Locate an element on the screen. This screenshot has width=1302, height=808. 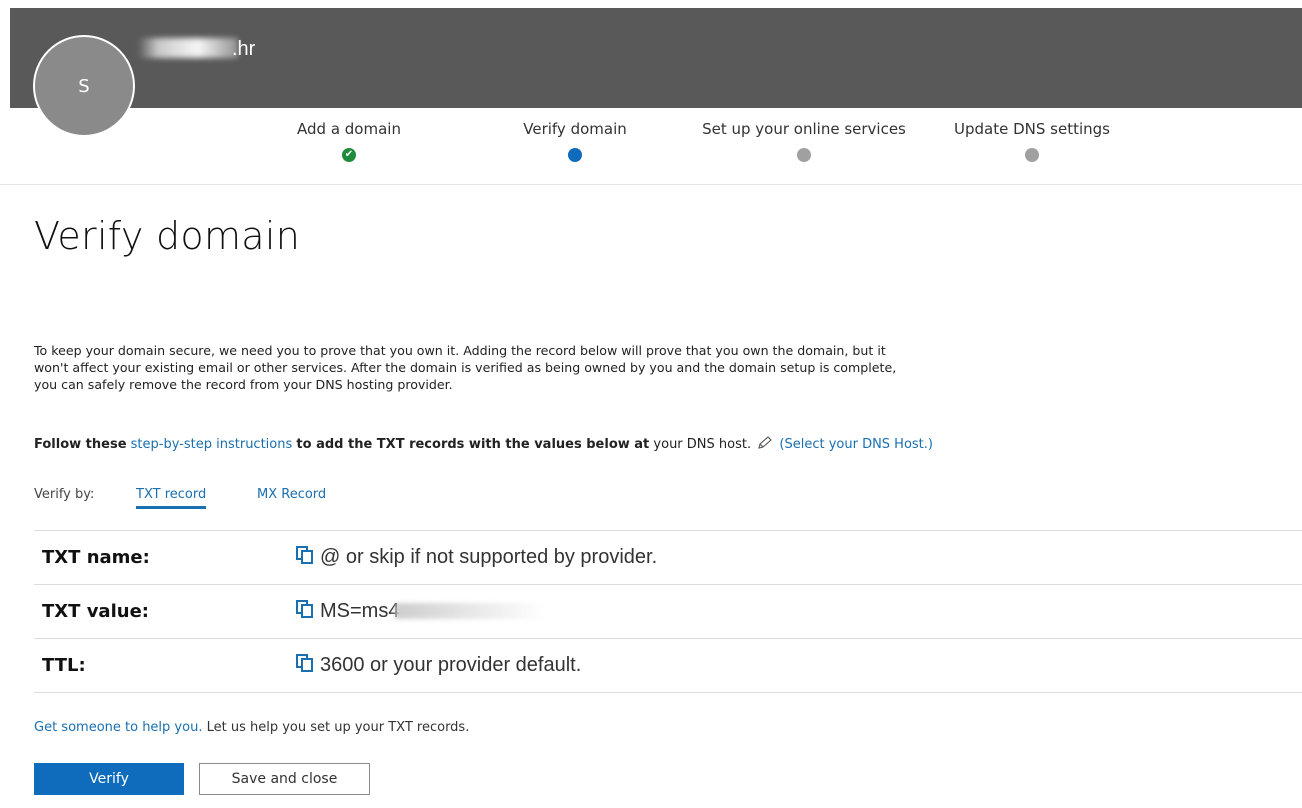
tab-mx-record: MX Record is located at coordinates (291, 494).